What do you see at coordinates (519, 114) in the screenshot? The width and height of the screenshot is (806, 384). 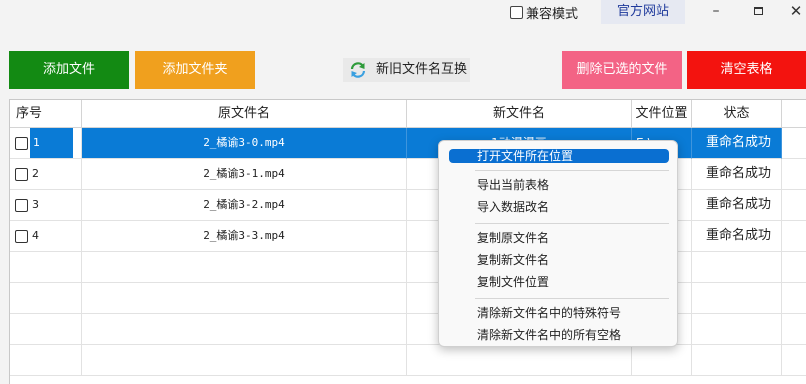 I see `header-new-name: 新文件名` at bounding box center [519, 114].